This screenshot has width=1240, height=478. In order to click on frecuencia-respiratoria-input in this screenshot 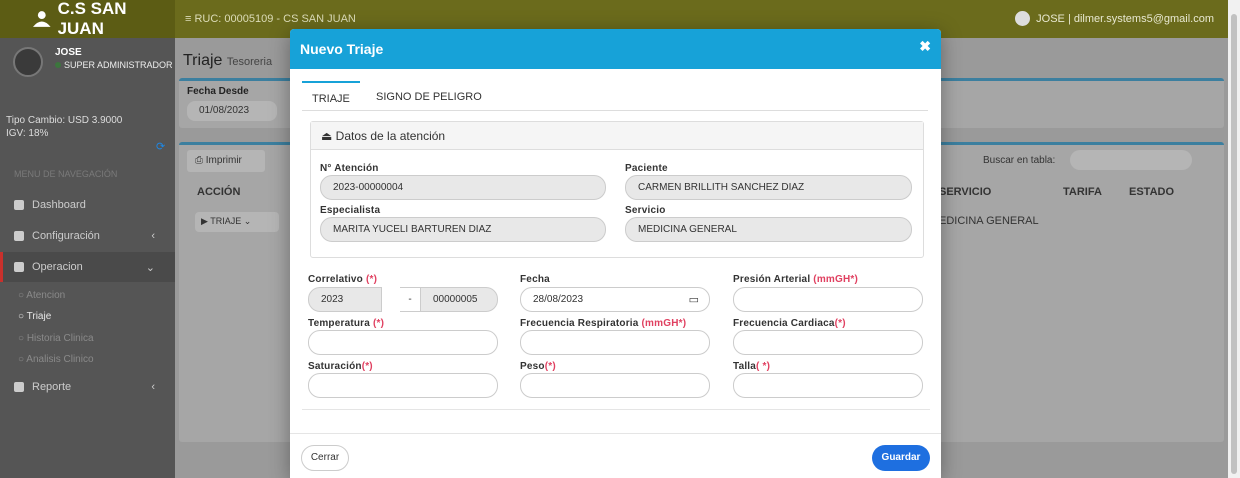, I will do `click(615, 342)`.